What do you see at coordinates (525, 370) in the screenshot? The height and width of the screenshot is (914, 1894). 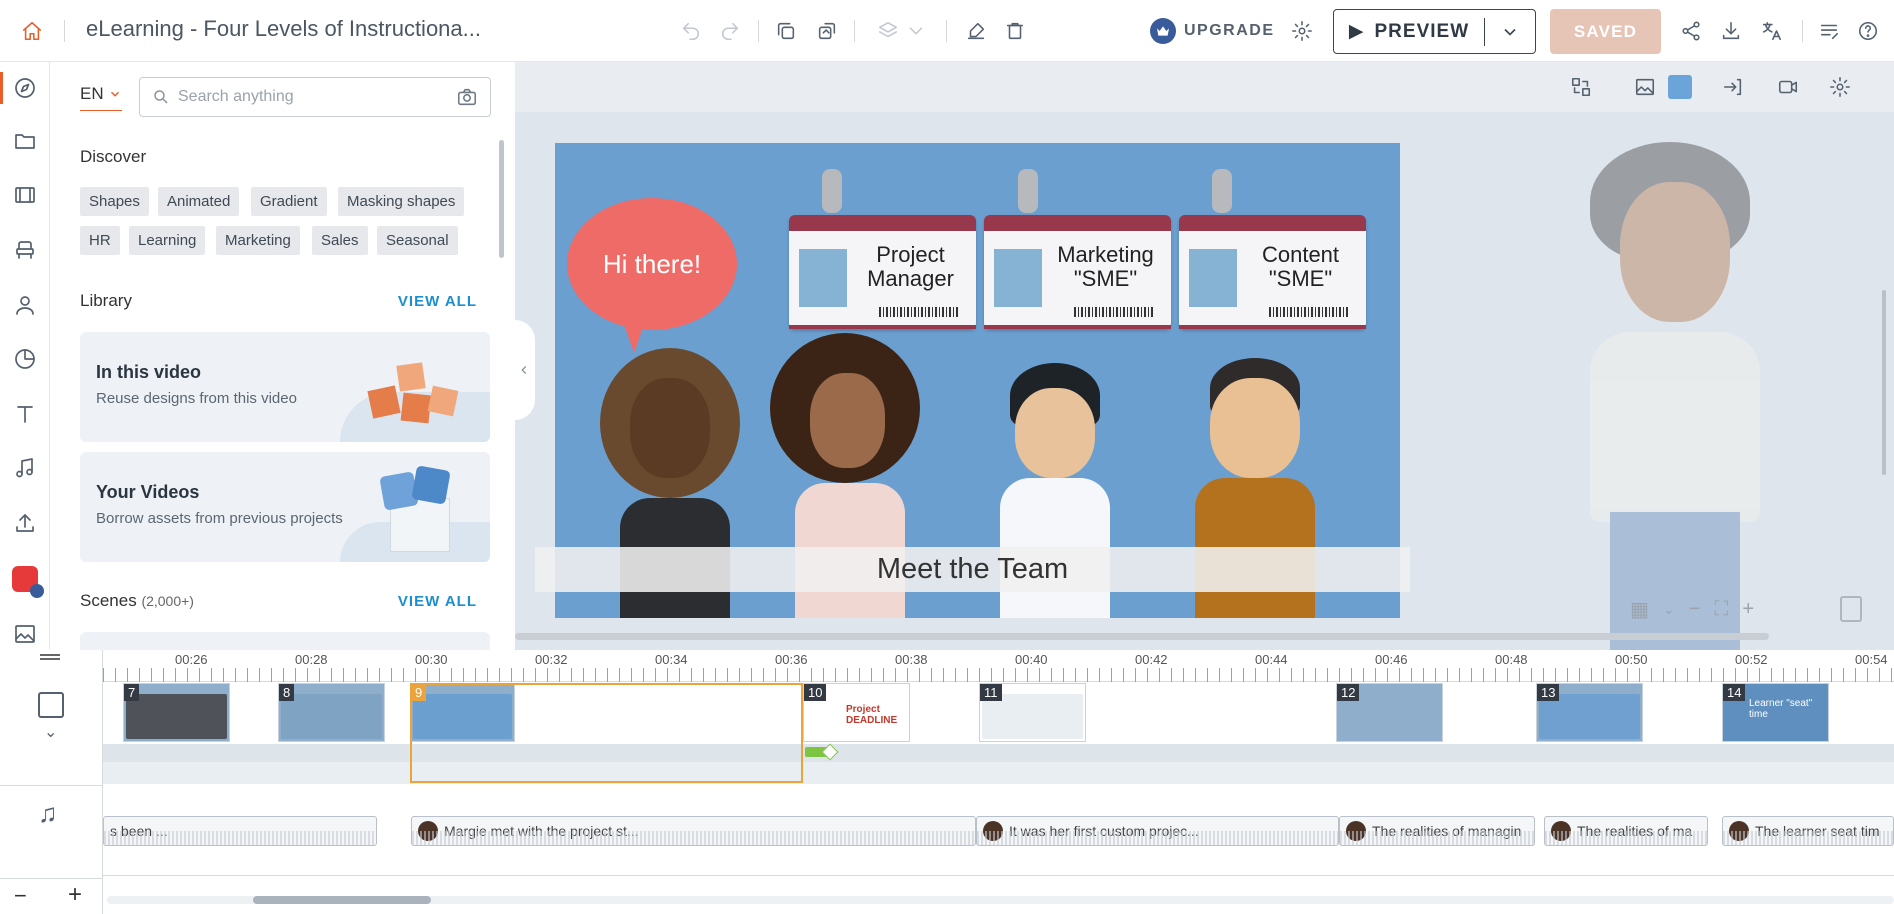 I see `collapse-panel-button` at bounding box center [525, 370].